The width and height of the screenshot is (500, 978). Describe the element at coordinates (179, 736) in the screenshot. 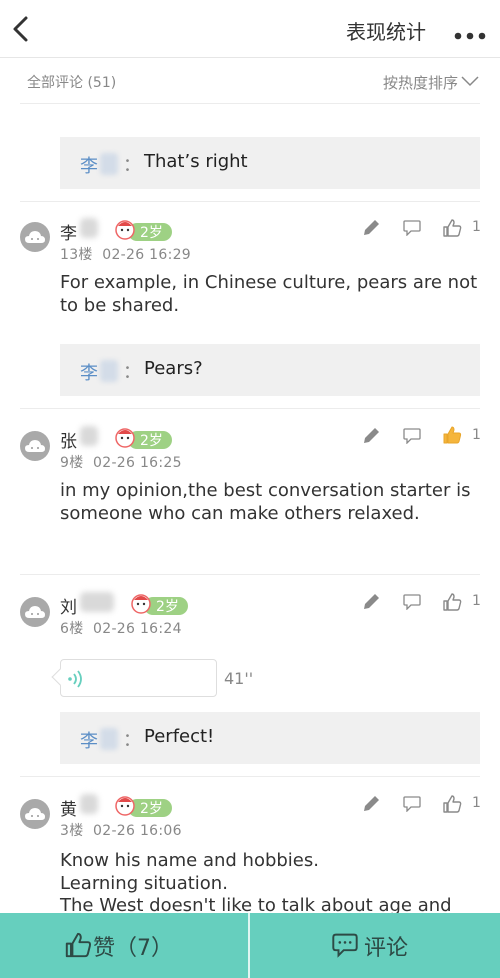

I see `reply-text: Perfect!` at that location.